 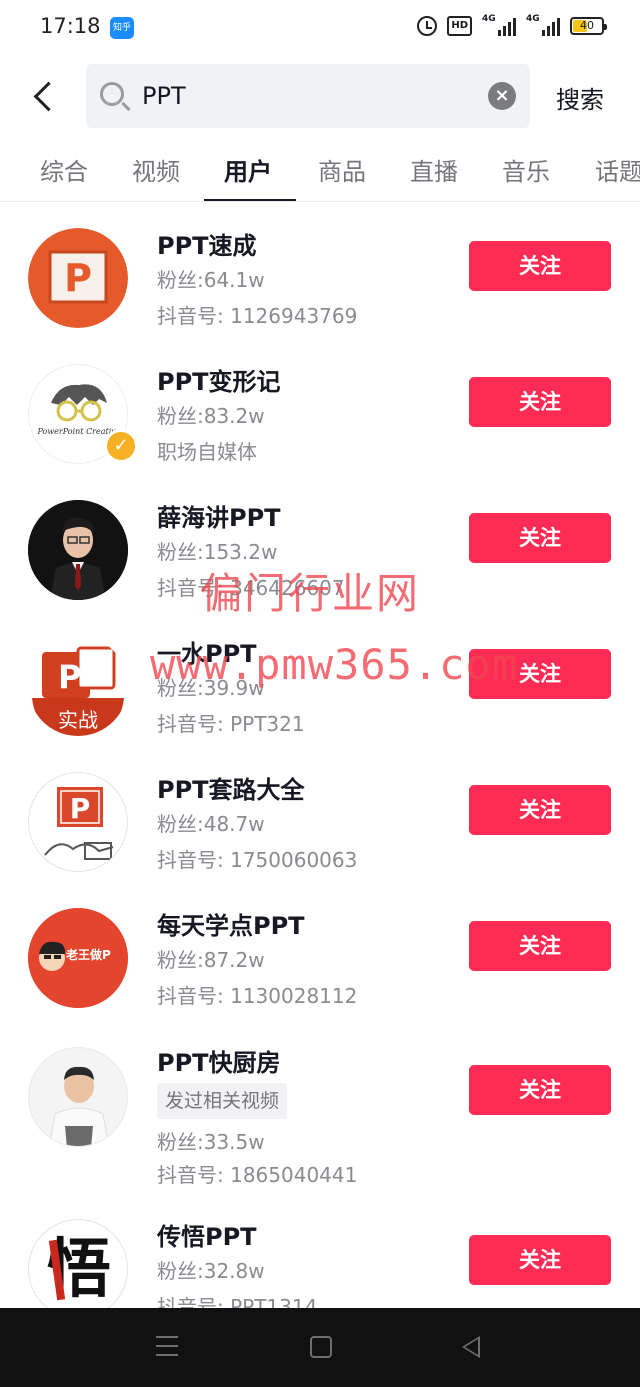 I want to click on avatar: 悟, so click(x=78, y=1269).